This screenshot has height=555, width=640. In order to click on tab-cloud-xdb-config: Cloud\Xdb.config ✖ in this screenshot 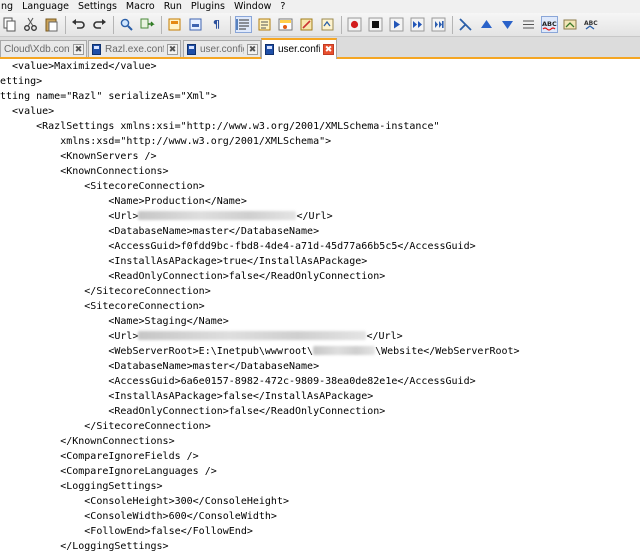, I will do `click(43, 48)`.